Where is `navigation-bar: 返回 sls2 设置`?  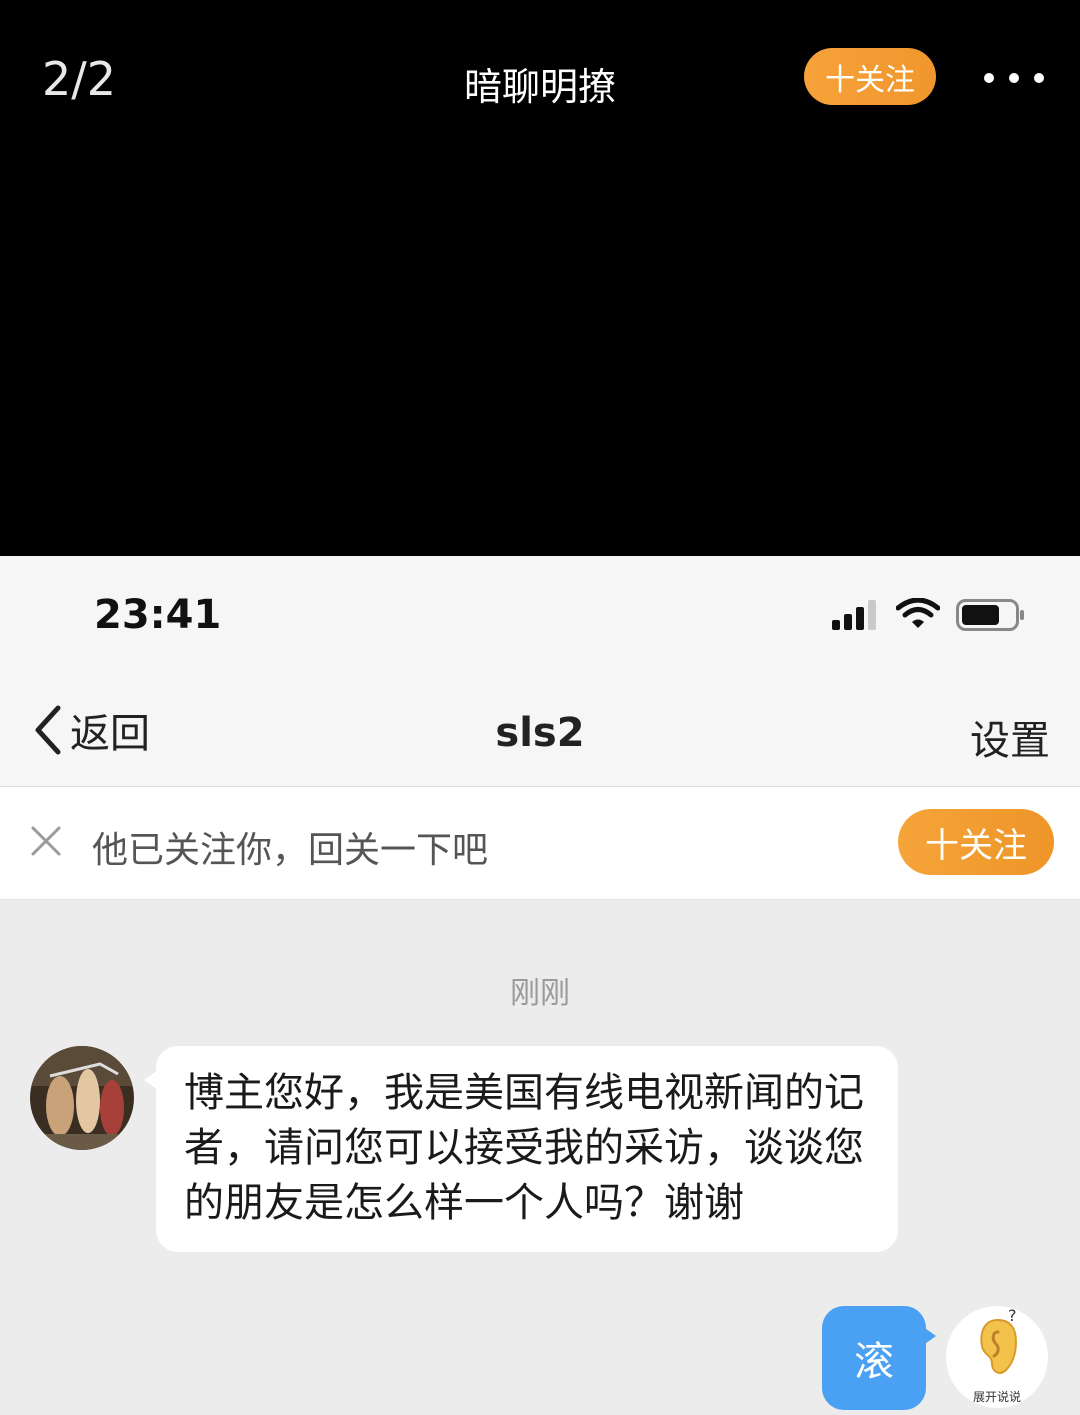
navigation-bar: 返回 sls2 设置 is located at coordinates (540, 726).